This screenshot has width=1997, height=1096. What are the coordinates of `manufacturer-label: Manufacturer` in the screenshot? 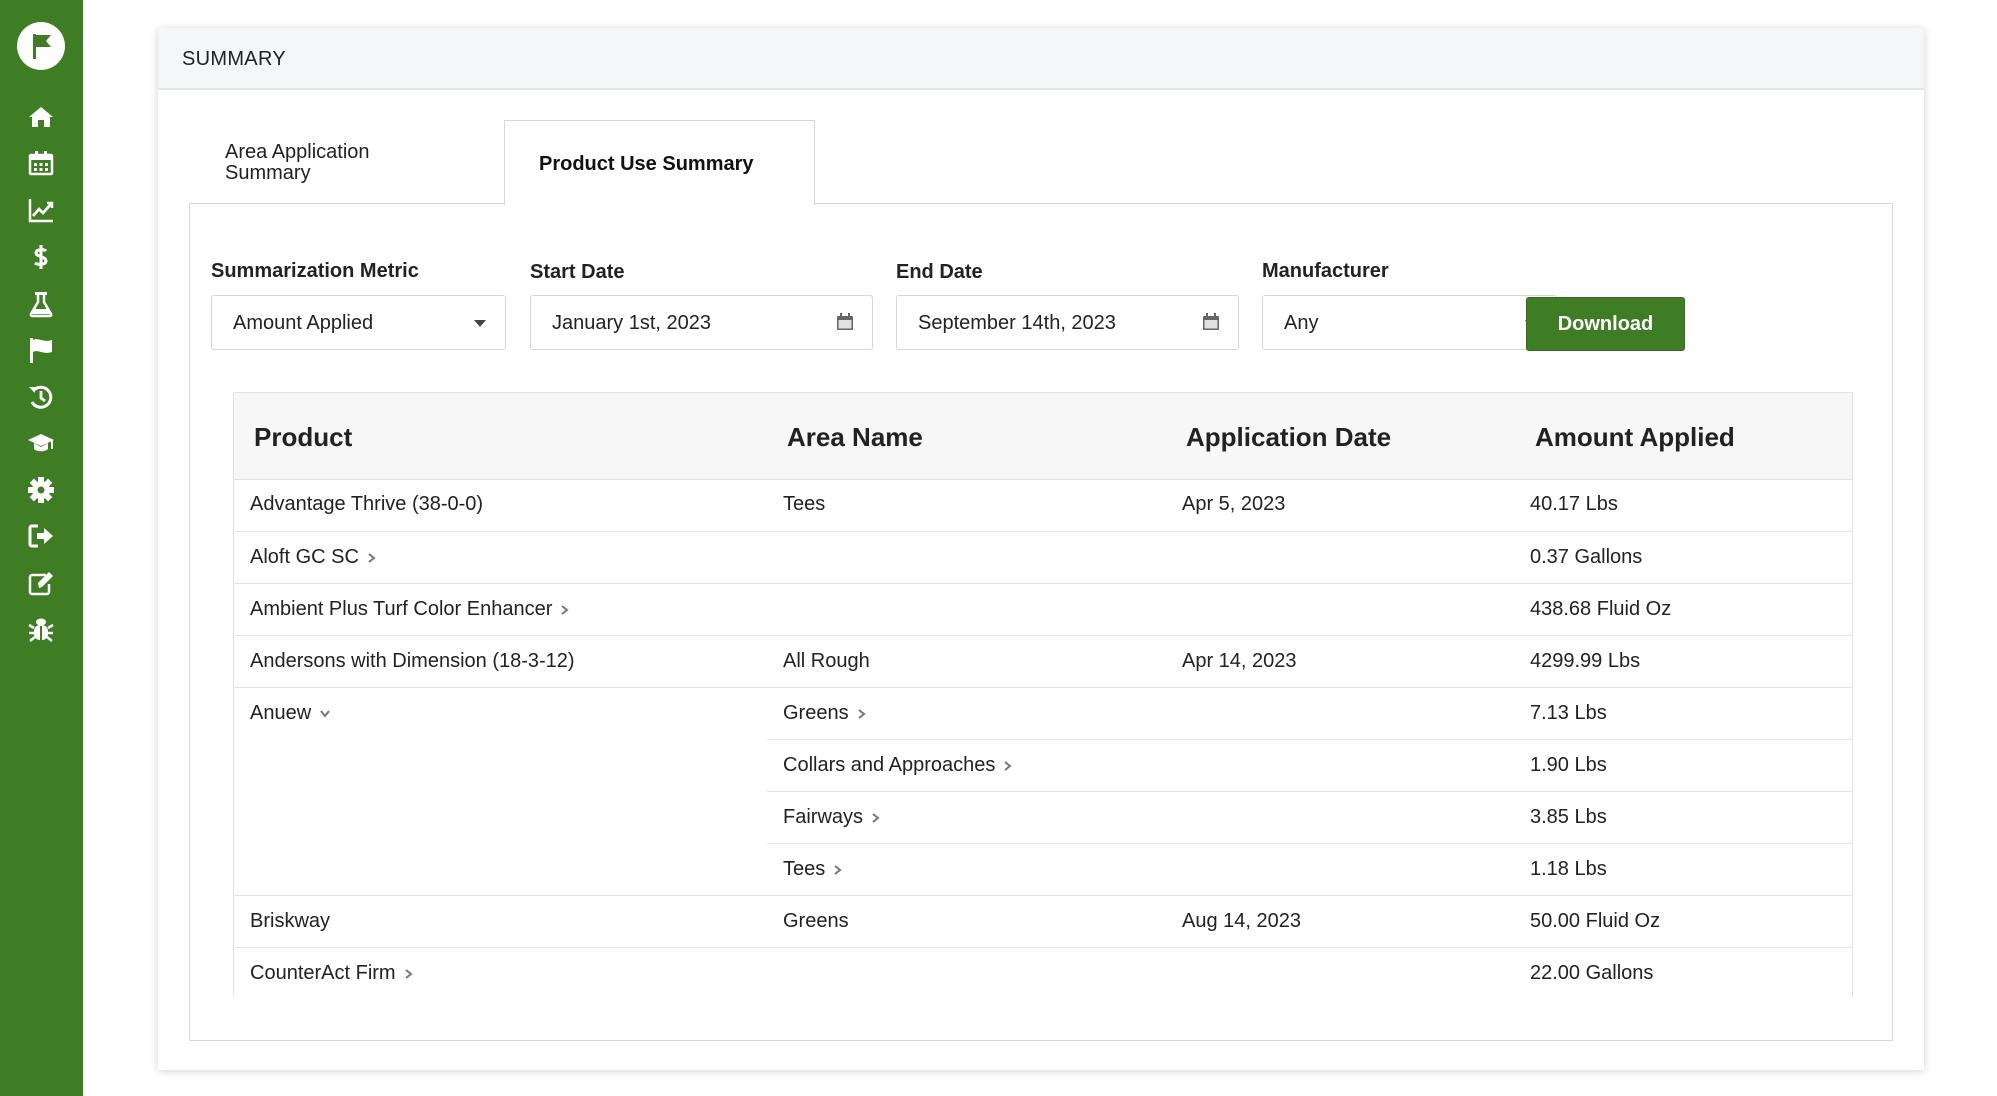 It's located at (1325, 271).